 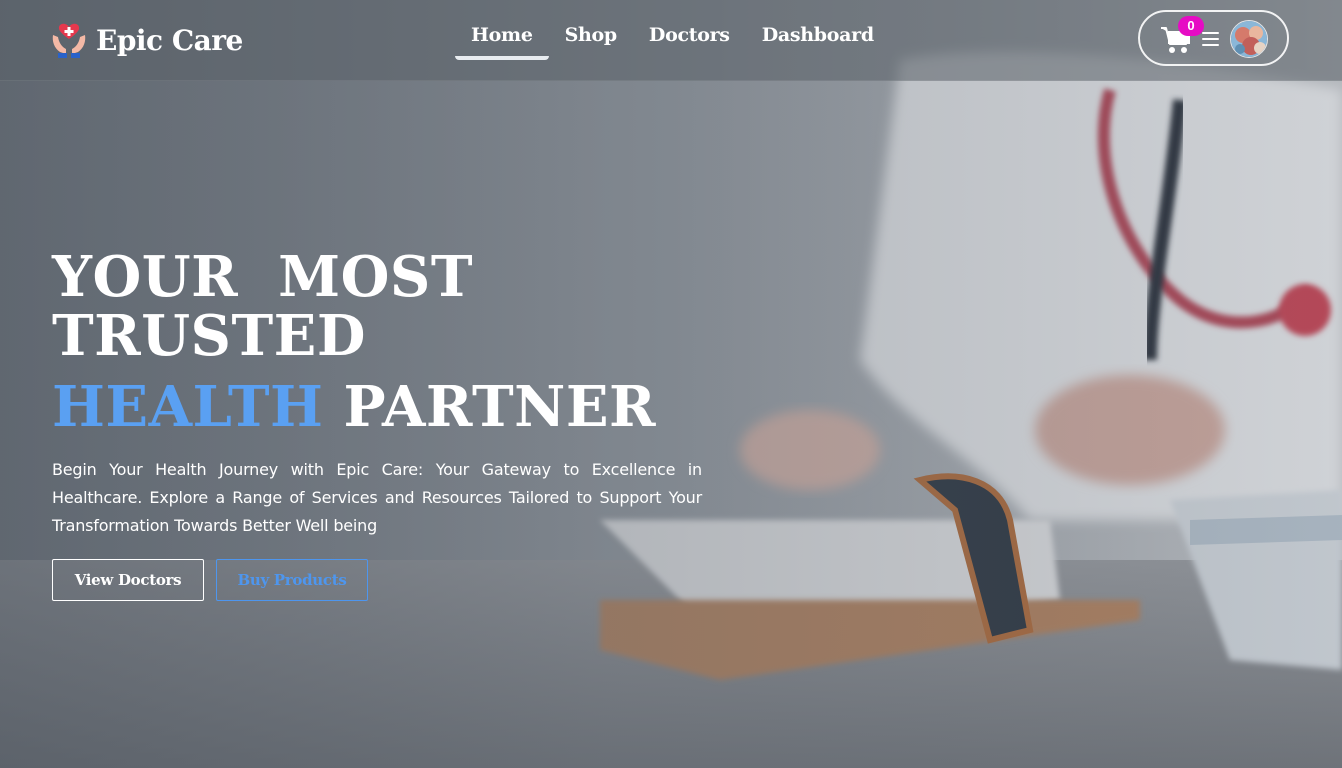 I want to click on caring-hands-heart-icon, so click(x=69, y=40).